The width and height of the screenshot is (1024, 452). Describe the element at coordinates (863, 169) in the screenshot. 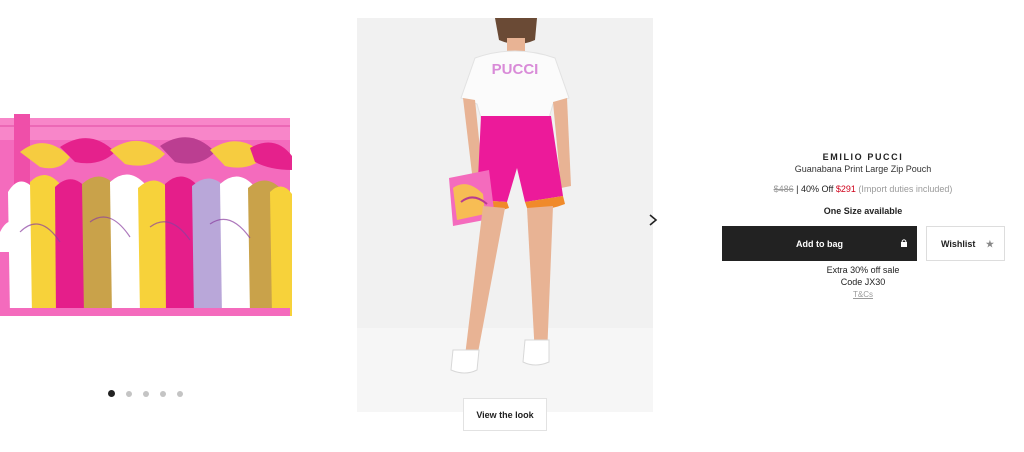

I see `product-name: Guanabana Print Large Zip Pouch` at that location.